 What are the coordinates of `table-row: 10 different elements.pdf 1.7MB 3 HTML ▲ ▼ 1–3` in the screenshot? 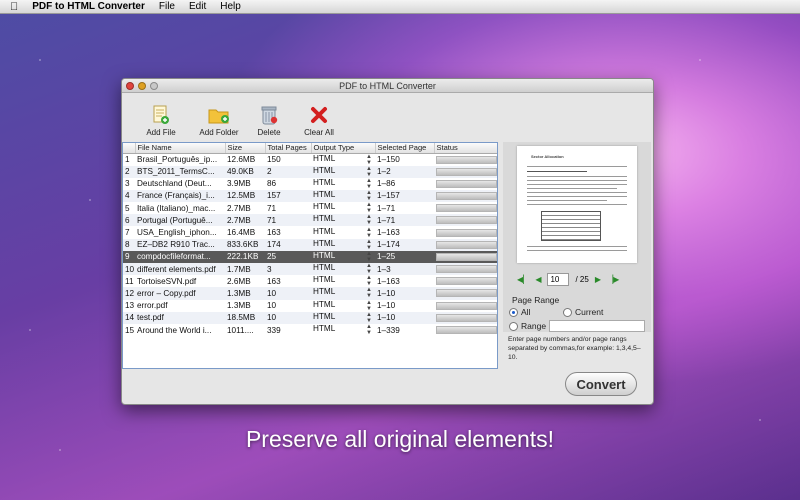 It's located at (310, 269).